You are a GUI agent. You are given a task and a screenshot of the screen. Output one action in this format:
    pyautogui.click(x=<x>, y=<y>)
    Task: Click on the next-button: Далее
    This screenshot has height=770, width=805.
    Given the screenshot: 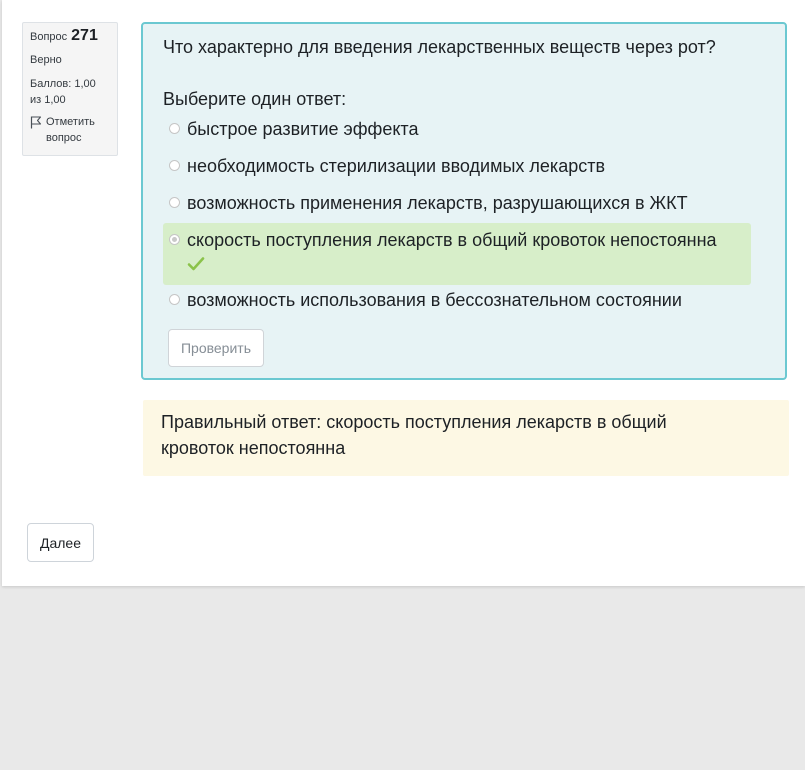 What is the action you would take?
    pyautogui.click(x=60, y=542)
    